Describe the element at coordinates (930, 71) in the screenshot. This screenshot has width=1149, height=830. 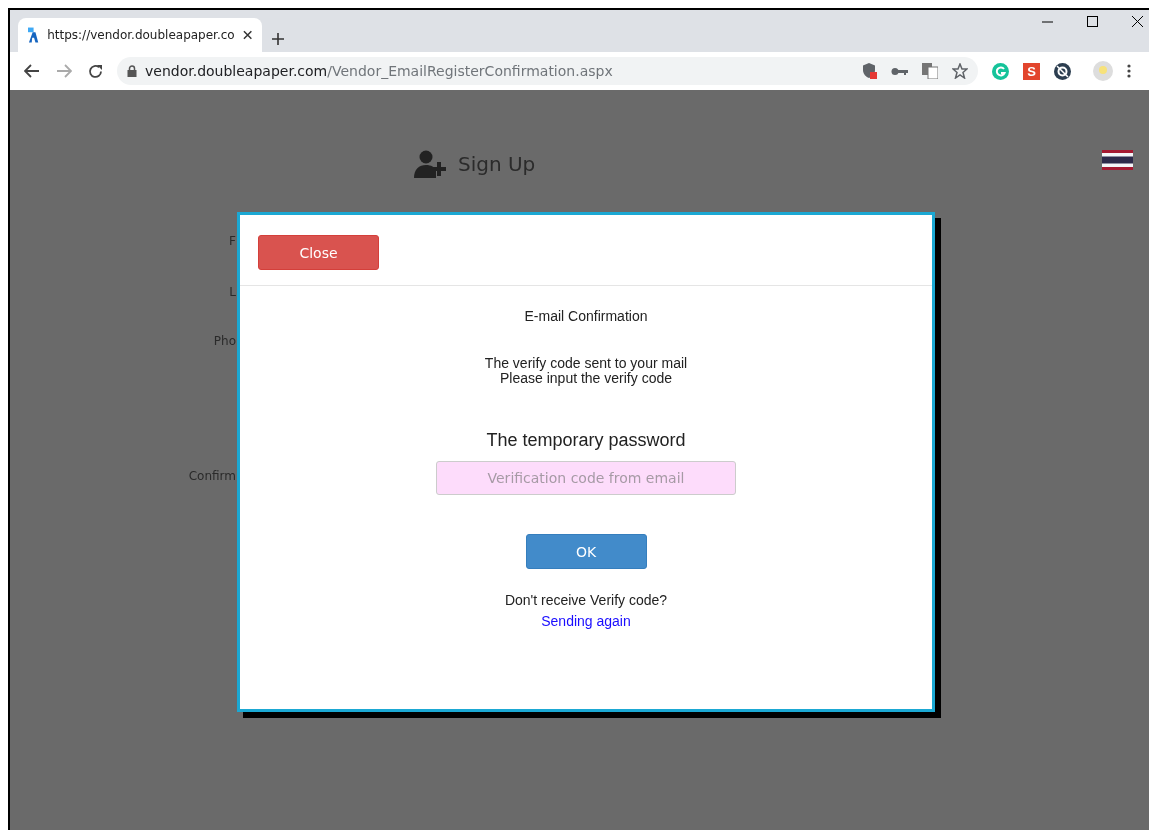
I see `translate-icon` at that location.